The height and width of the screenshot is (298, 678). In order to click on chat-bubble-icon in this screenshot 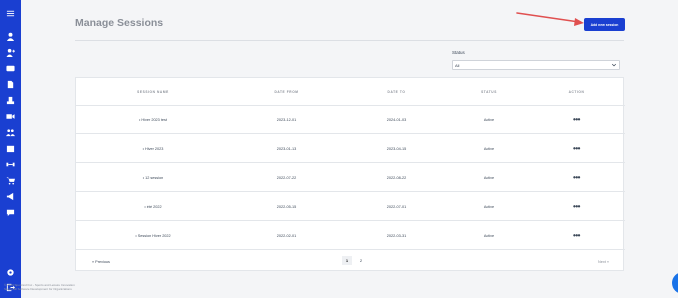, I will do `click(10, 212)`.